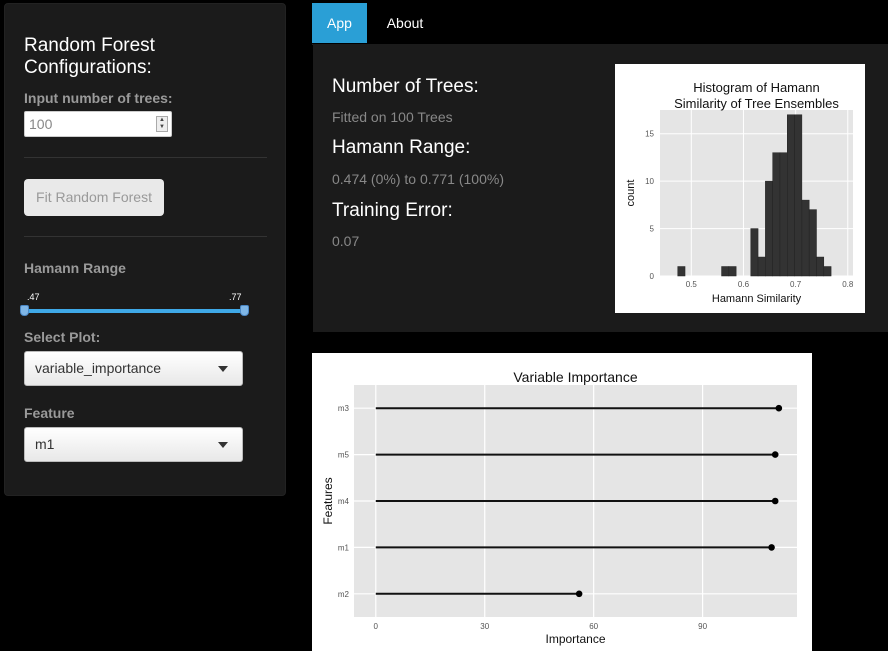 The image size is (888, 651). I want to click on y-tick-label: 15, so click(649, 134).